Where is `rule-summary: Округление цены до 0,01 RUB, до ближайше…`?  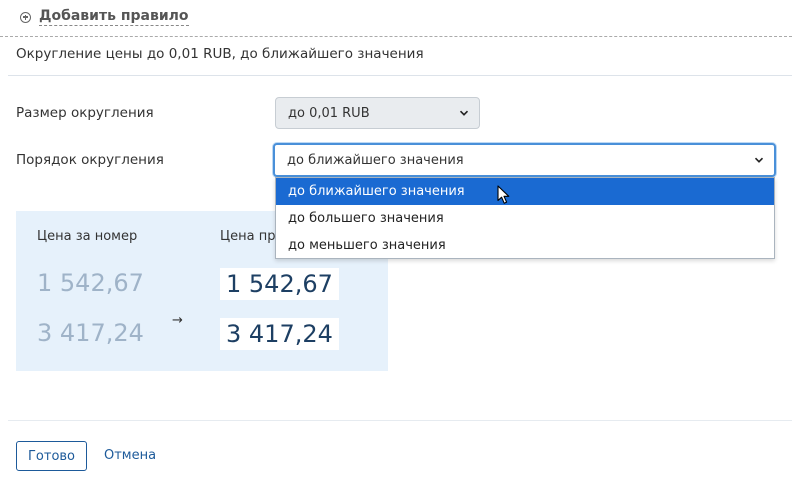 rule-summary: Округление цены до 0,01 RUB, до ближайше… is located at coordinates (220, 54).